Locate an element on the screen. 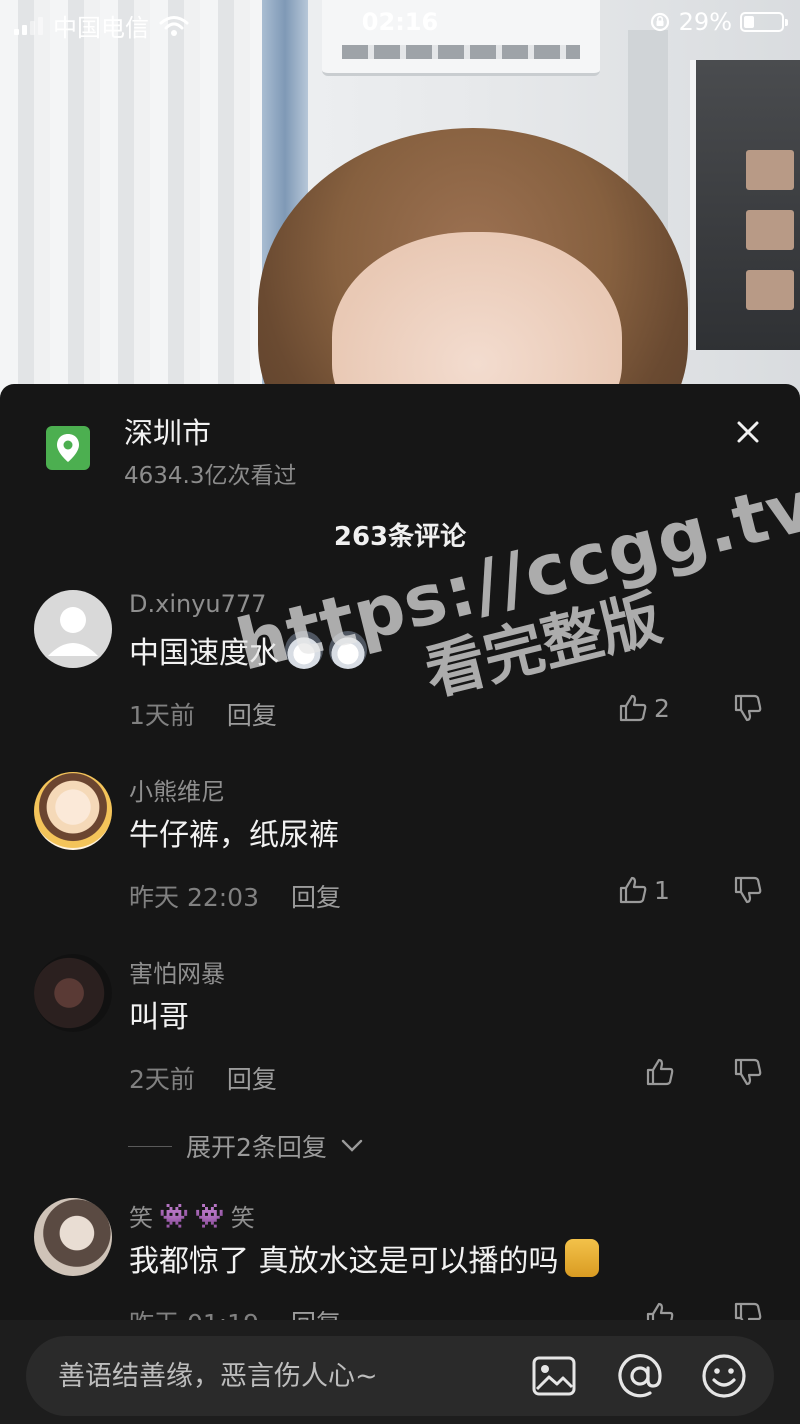 This screenshot has height=1424, width=800. map-pin-icon is located at coordinates (68, 448).